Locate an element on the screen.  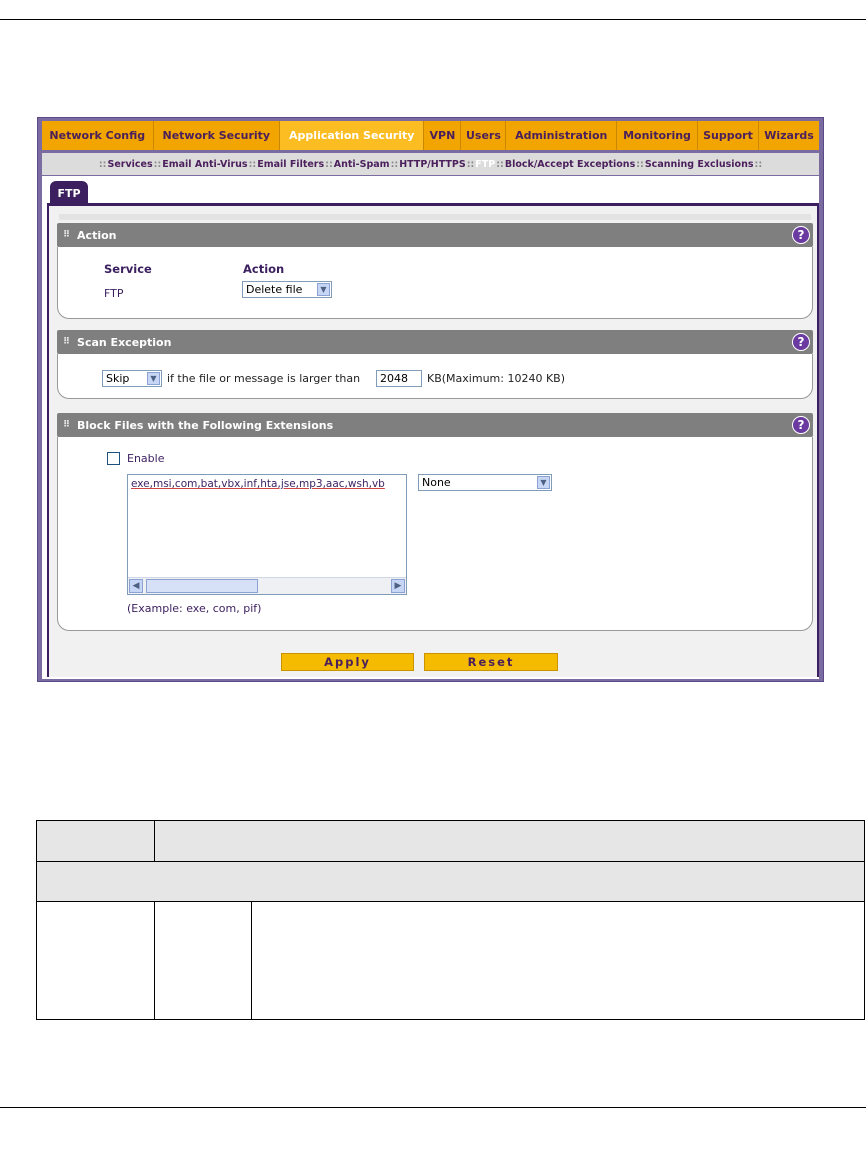
horizontal-scrollbar: ◀ ▶ is located at coordinates (267, 585).